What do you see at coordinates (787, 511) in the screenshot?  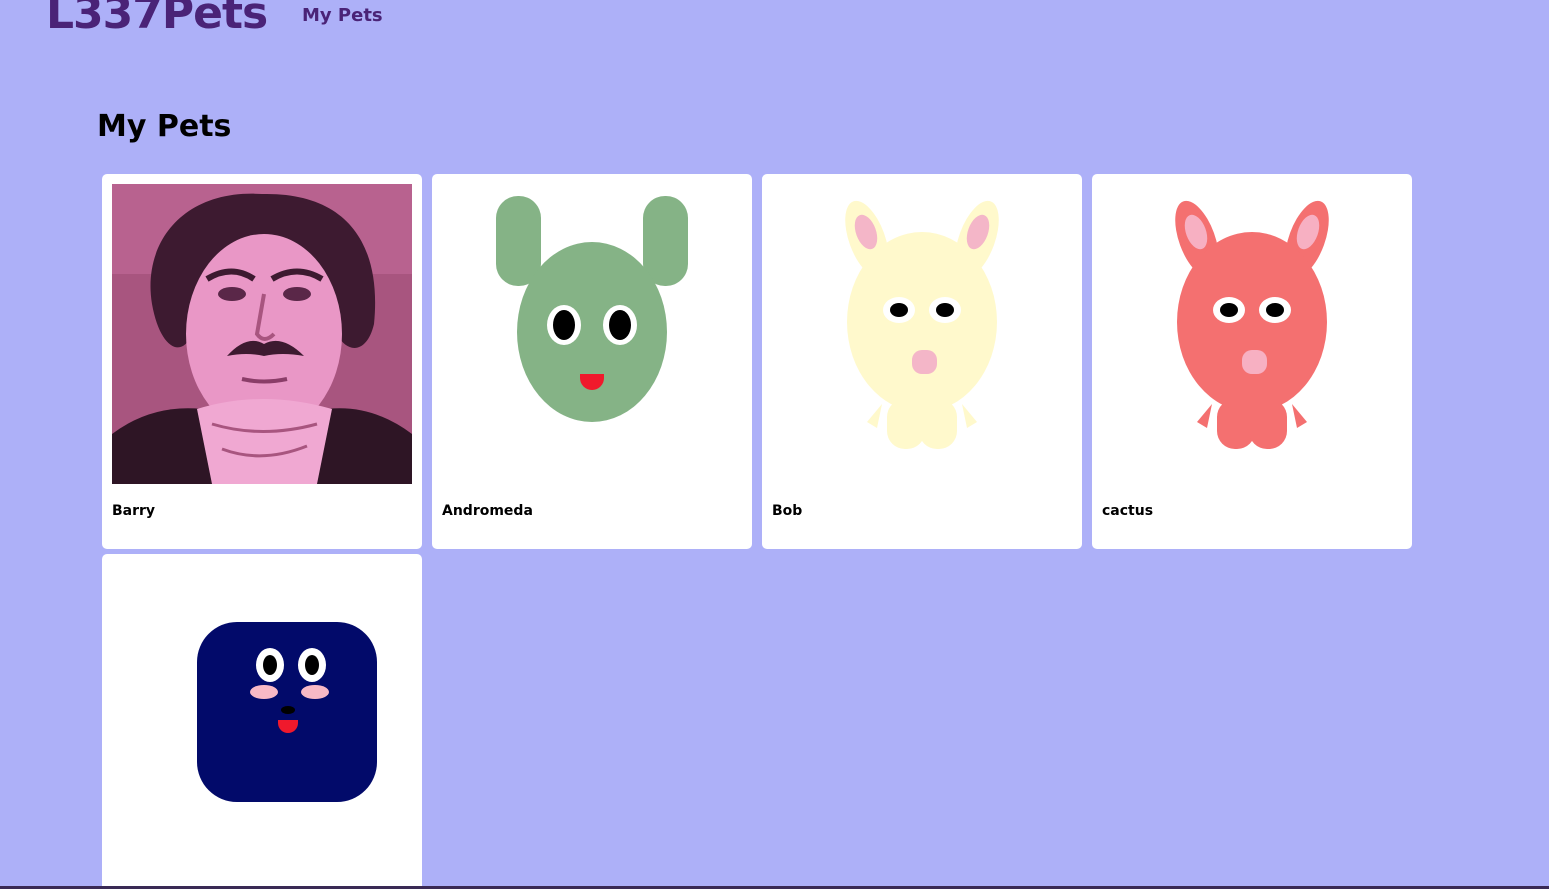 I see `pet-name: Bob` at bounding box center [787, 511].